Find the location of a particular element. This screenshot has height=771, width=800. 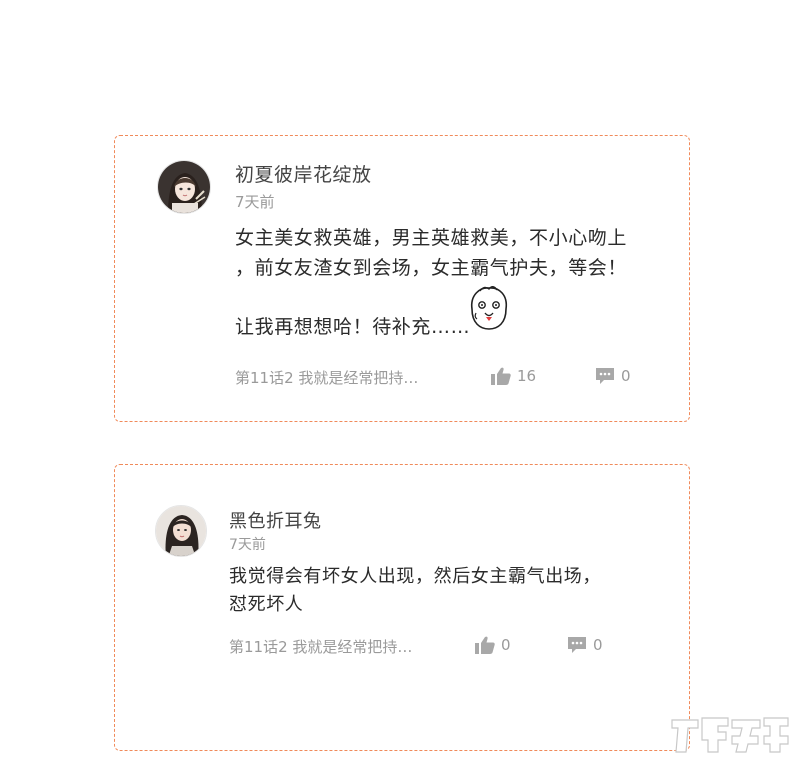

like-button: 0 is located at coordinates (493, 645).